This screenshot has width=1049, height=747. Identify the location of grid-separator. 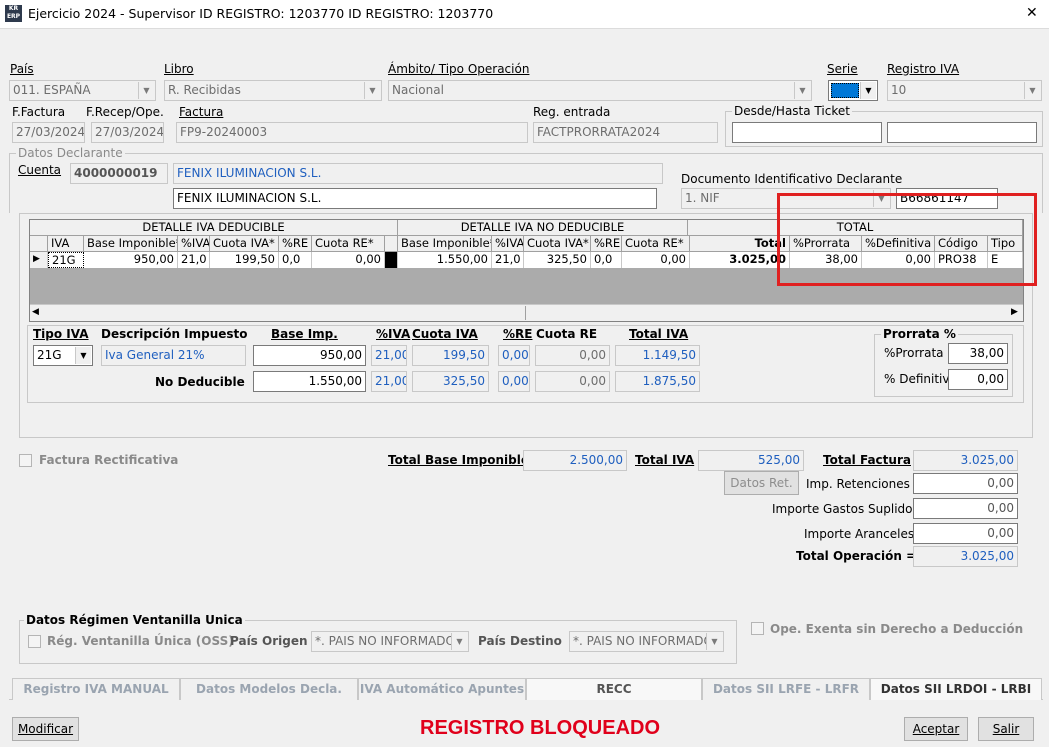
(391, 260).